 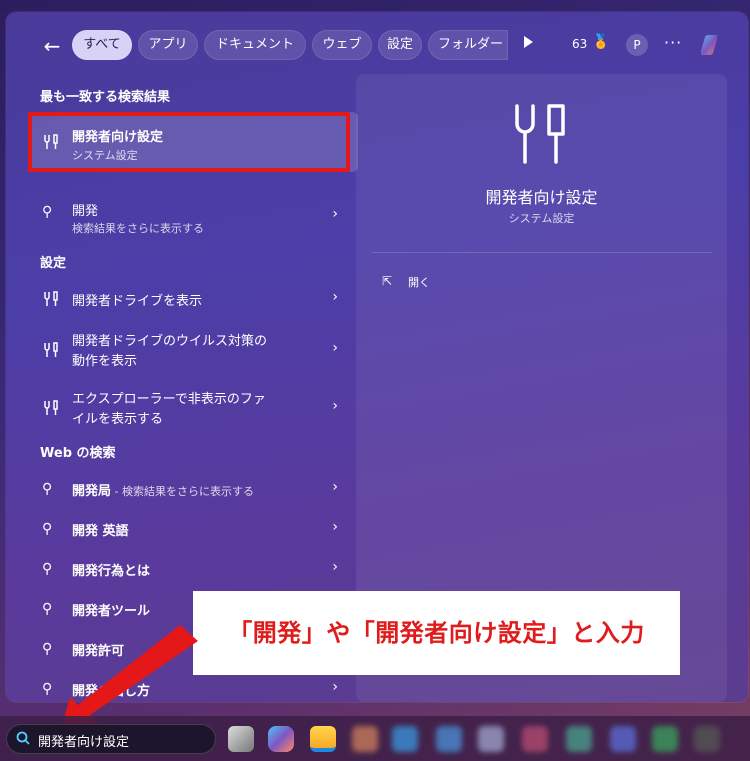 I want to click on search-filter-bar: ← すべて アプリ ドキュメント ウェブ 設定 フォルダー 63 🏅 P ···, so click(x=377, y=46).